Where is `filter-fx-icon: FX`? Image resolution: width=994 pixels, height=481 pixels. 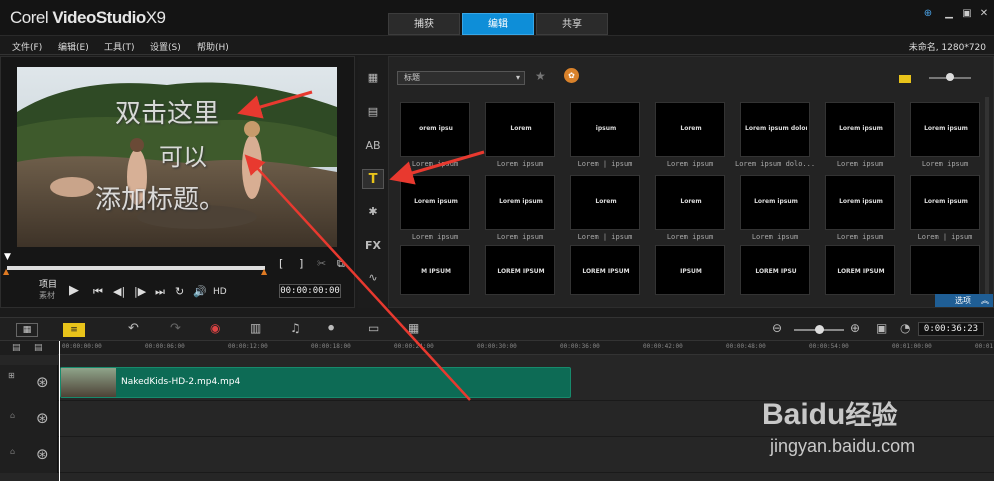
filter-fx-icon: FX is located at coordinates (373, 246).